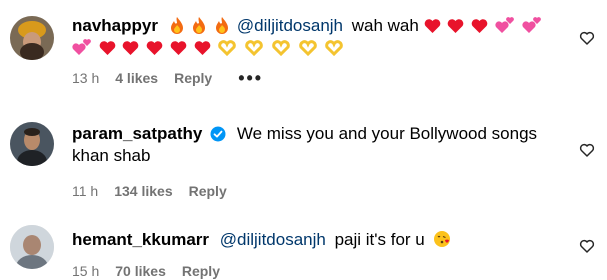 The height and width of the screenshot is (280, 607). Describe the element at coordinates (115, 25) in the screenshot. I see `username: navhappyr` at that location.